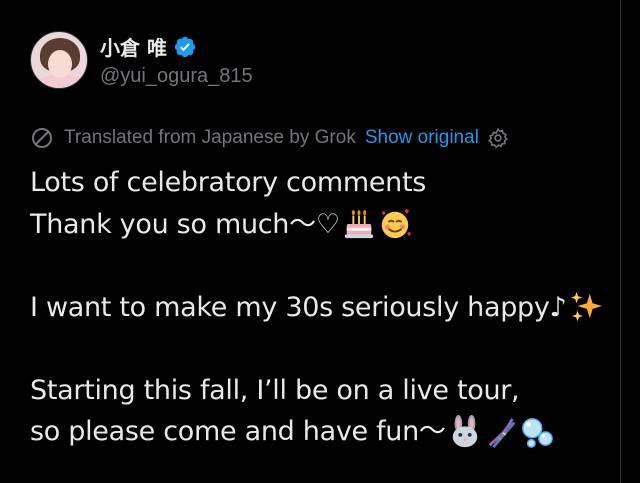 This screenshot has height=483, width=640. What do you see at coordinates (133, 46) in the screenshot?
I see `author-display-name: 小倉 唯` at bounding box center [133, 46].